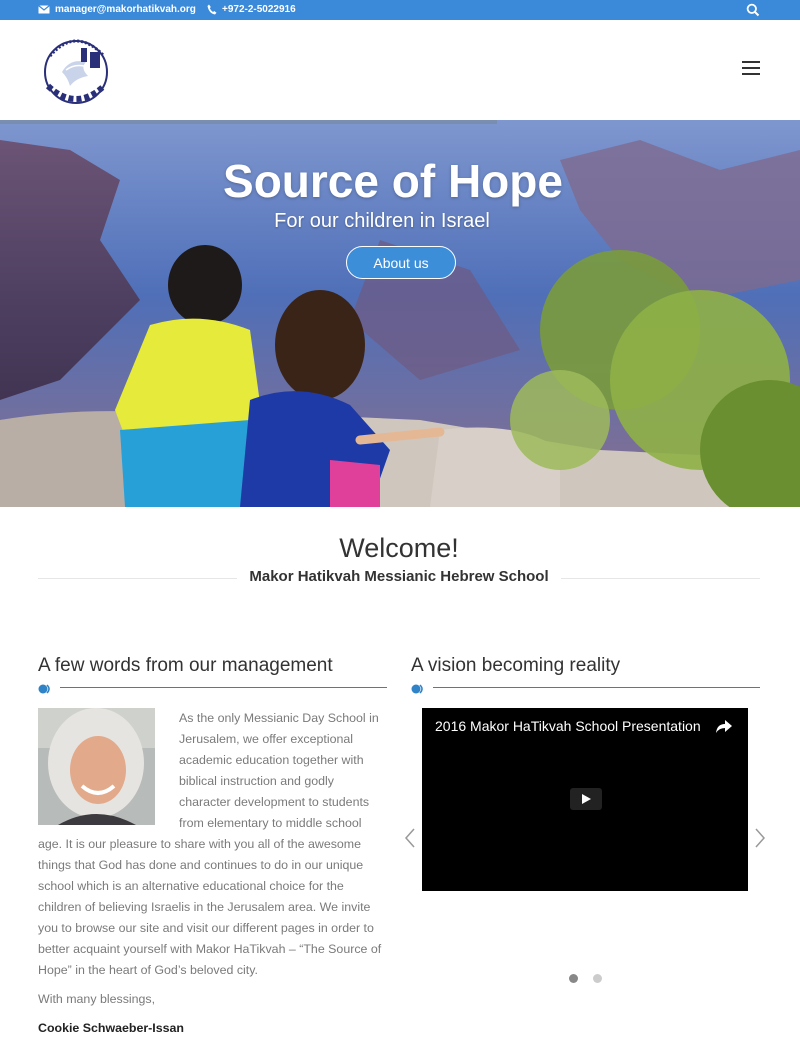  What do you see at coordinates (248, 122) in the screenshot?
I see `slider-progress-bar` at bounding box center [248, 122].